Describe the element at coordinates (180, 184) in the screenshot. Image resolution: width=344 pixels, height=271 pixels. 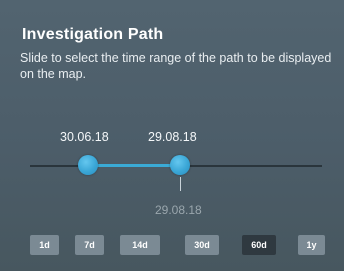
I see `current-date-marker` at that location.